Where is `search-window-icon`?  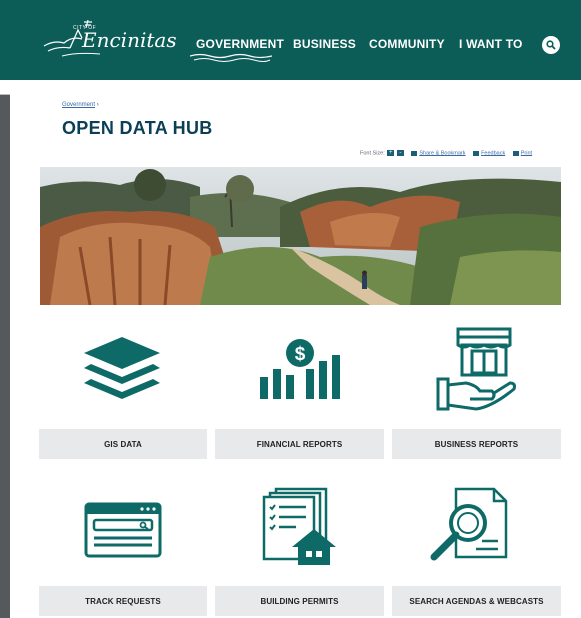 search-window-icon is located at coordinates (123, 530).